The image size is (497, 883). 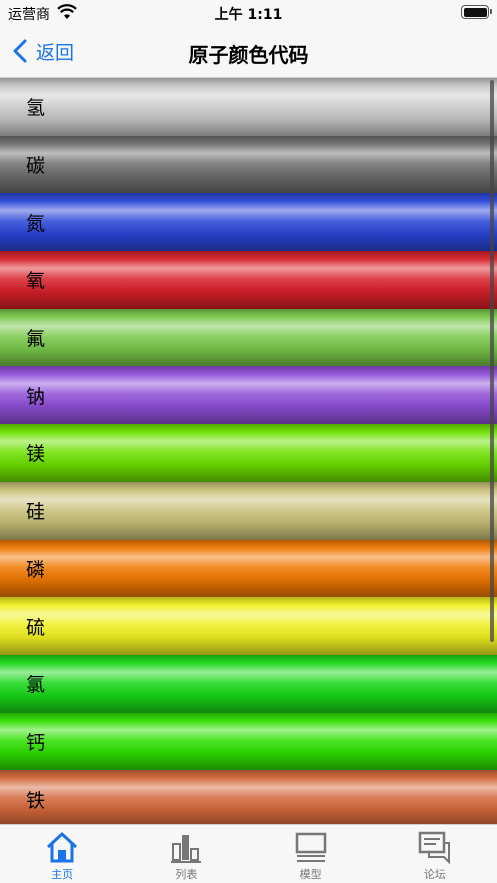 I want to click on tab-label: 列表, so click(x=186, y=874).